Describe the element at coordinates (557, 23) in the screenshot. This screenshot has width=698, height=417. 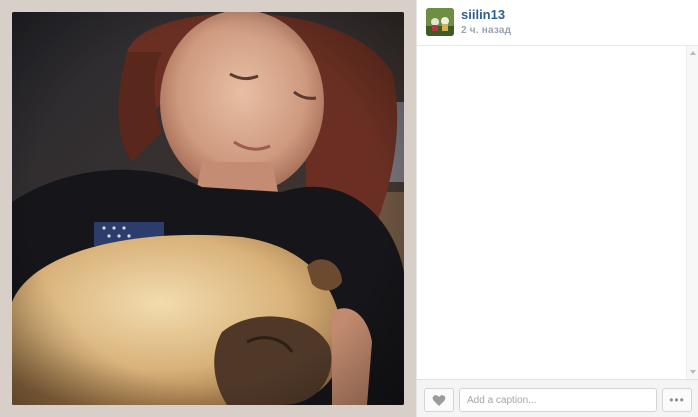
I see `post-header: siilin13 2 ч. назад` at that location.